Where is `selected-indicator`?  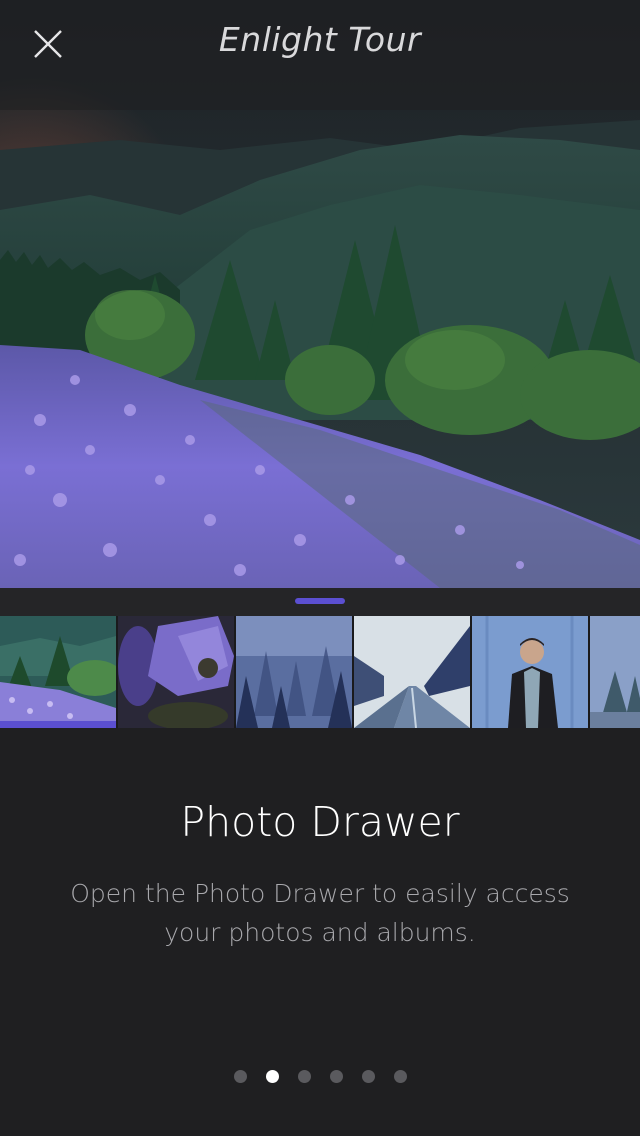
selected-indicator is located at coordinates (58, 724).